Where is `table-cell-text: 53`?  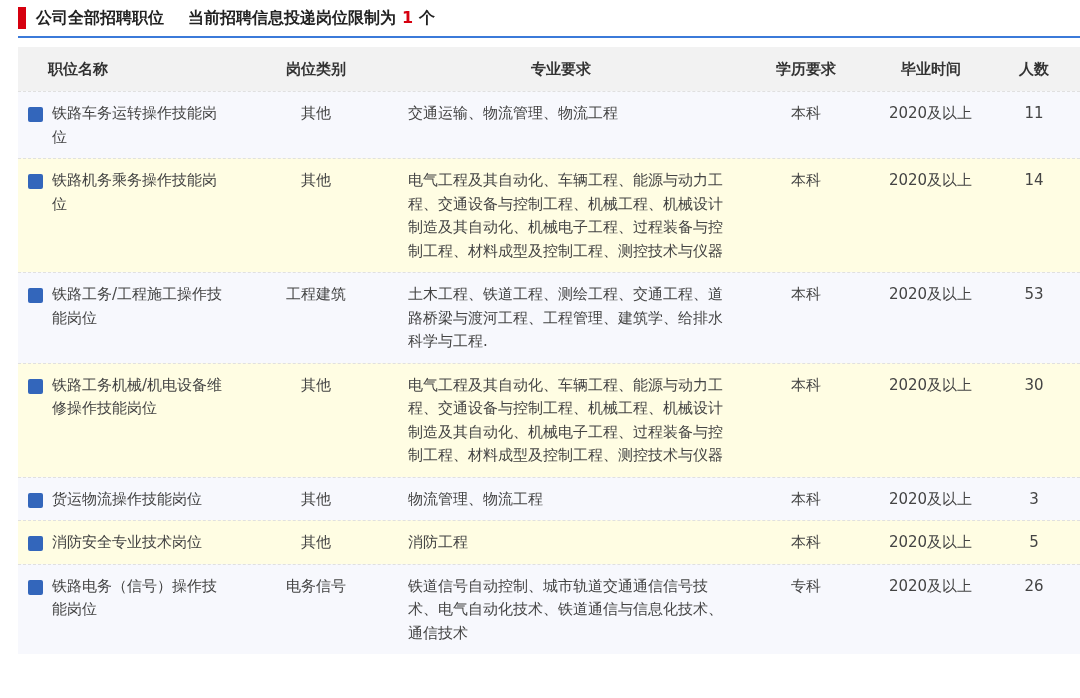 table-cell-text: 53 is located at coordinates (1034, 294).